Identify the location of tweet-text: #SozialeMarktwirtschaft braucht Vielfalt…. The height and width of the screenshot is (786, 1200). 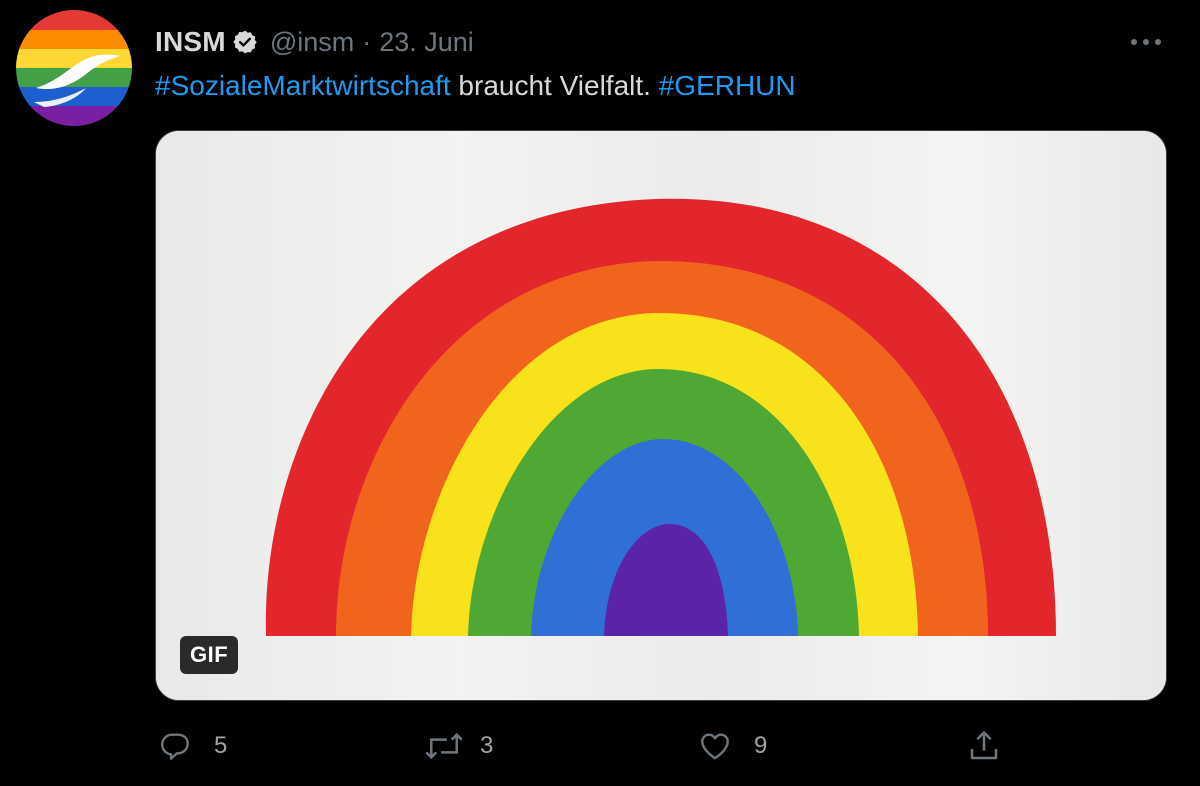
(475, 86).